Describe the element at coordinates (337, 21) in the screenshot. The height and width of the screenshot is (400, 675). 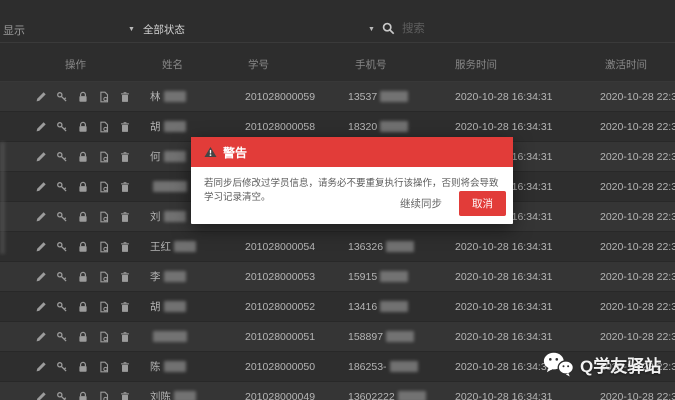
I see `toolbar: 显示 ▼ 全部状态 ▼ 搜索` at that location.